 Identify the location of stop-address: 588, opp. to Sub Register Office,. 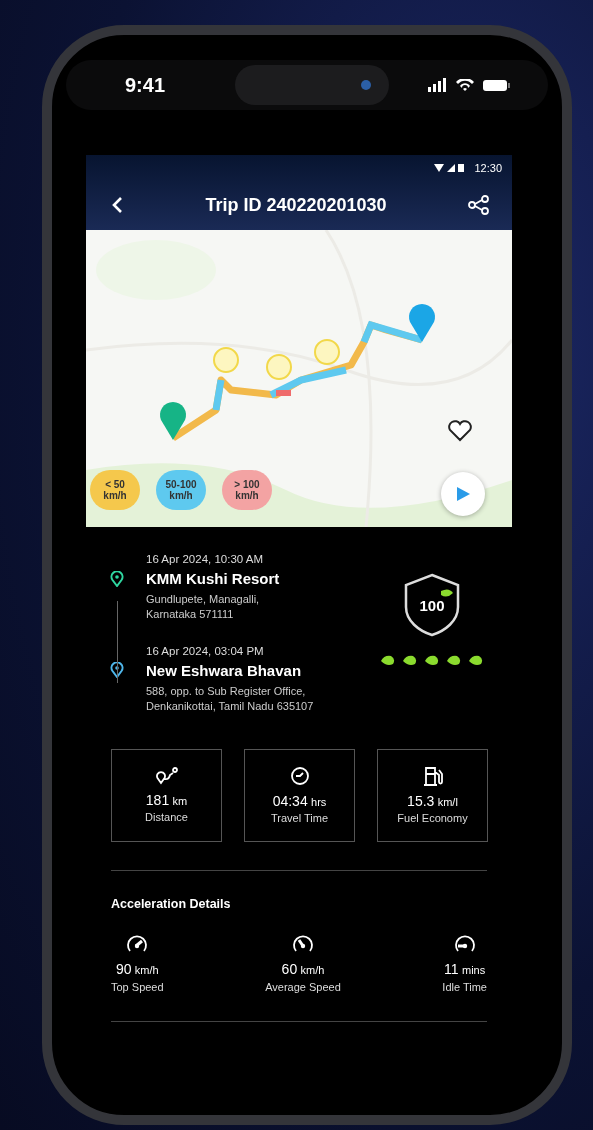
(226, 691).